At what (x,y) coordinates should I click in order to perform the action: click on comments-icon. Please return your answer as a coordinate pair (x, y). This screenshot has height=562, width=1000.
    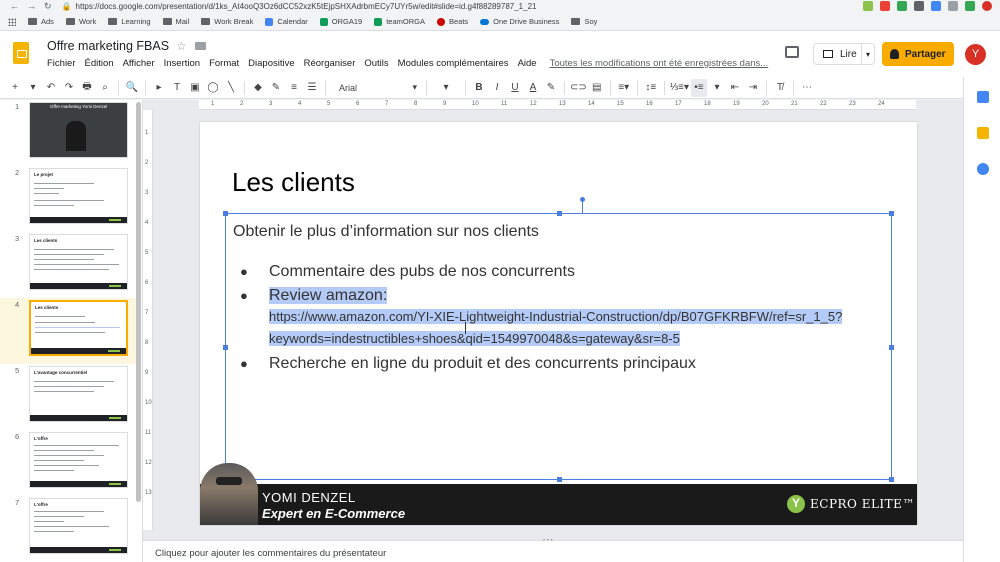
    Looking at the image, I should click on (792, 52).